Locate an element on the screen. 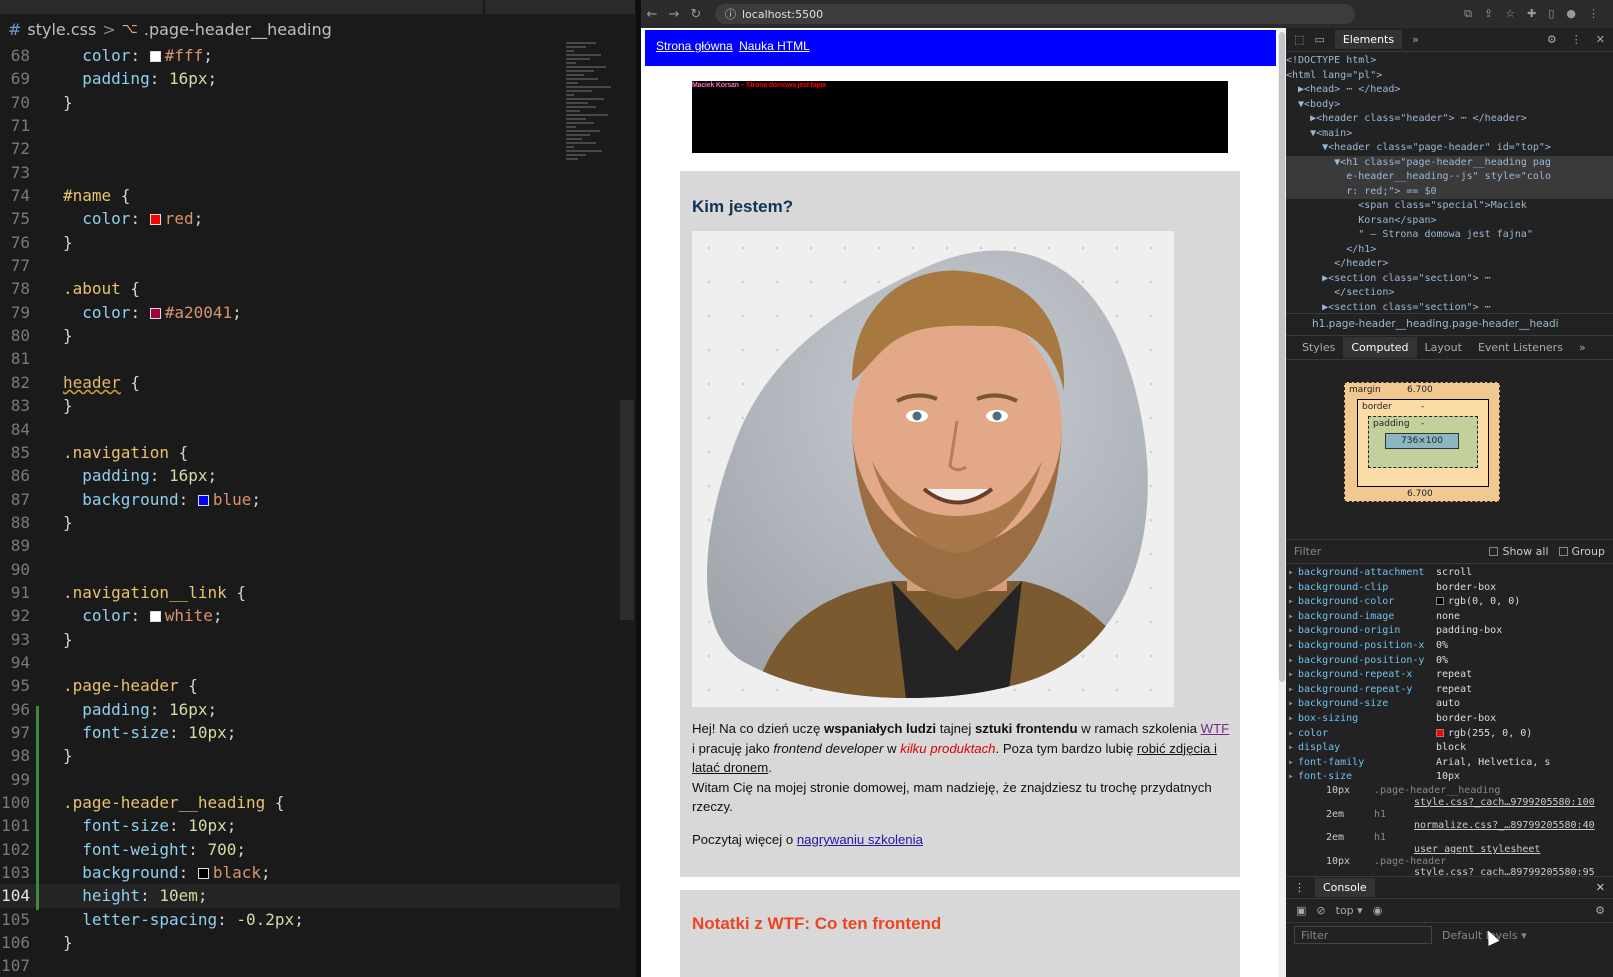 This screenshot has height=977, width=1613. code-line: 104 height: 10em; is located at coordinates (310, 896).